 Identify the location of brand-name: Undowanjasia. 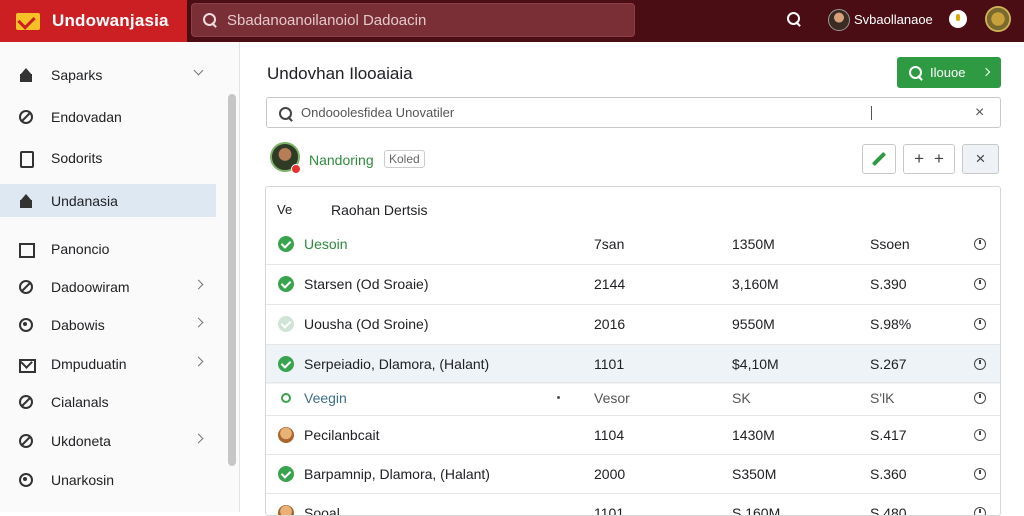
(110, 20).